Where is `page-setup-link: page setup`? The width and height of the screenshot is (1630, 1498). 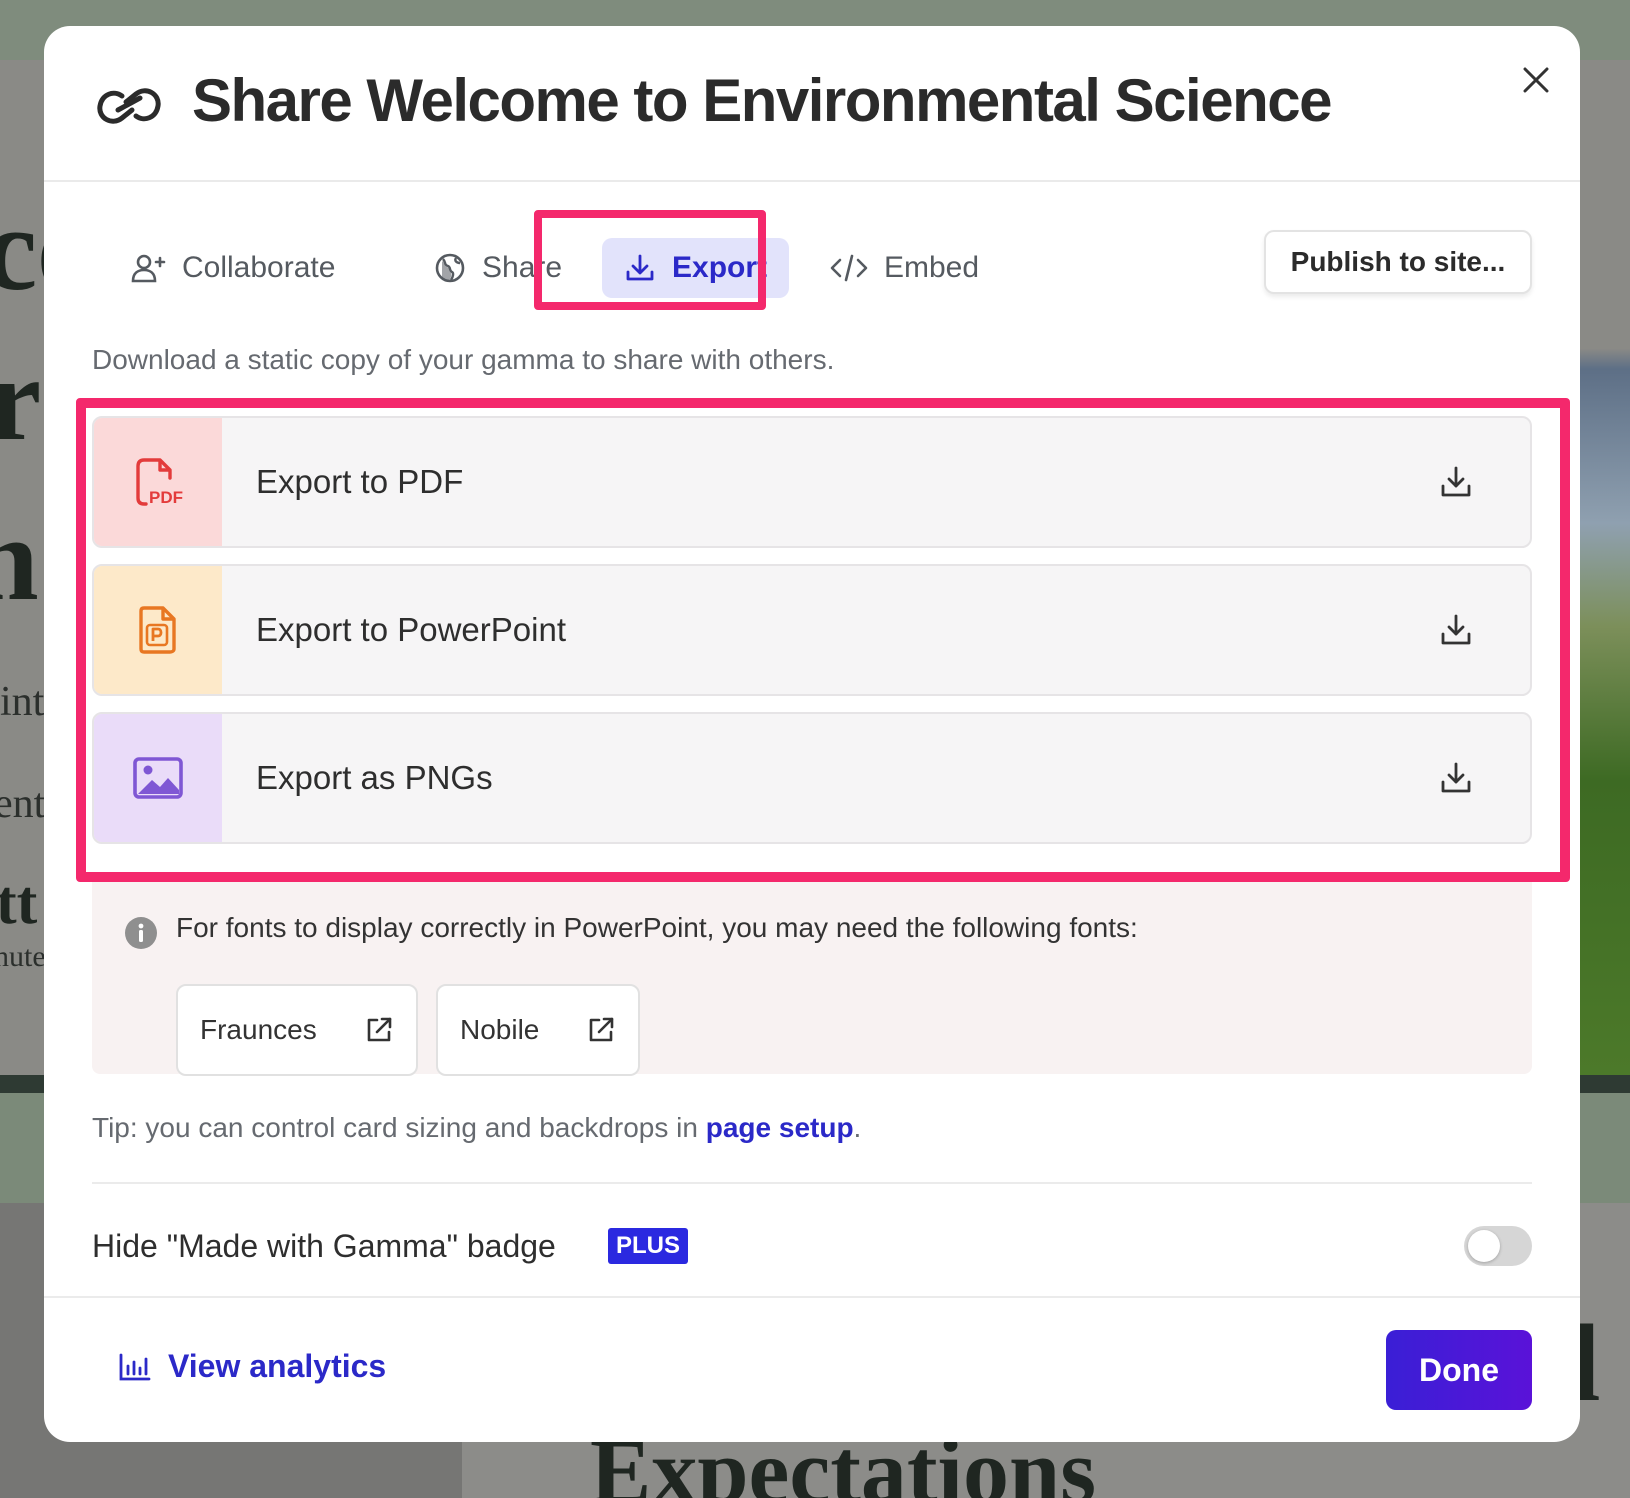
page-setup-link: page setup is located at coordinates (780, 1127).